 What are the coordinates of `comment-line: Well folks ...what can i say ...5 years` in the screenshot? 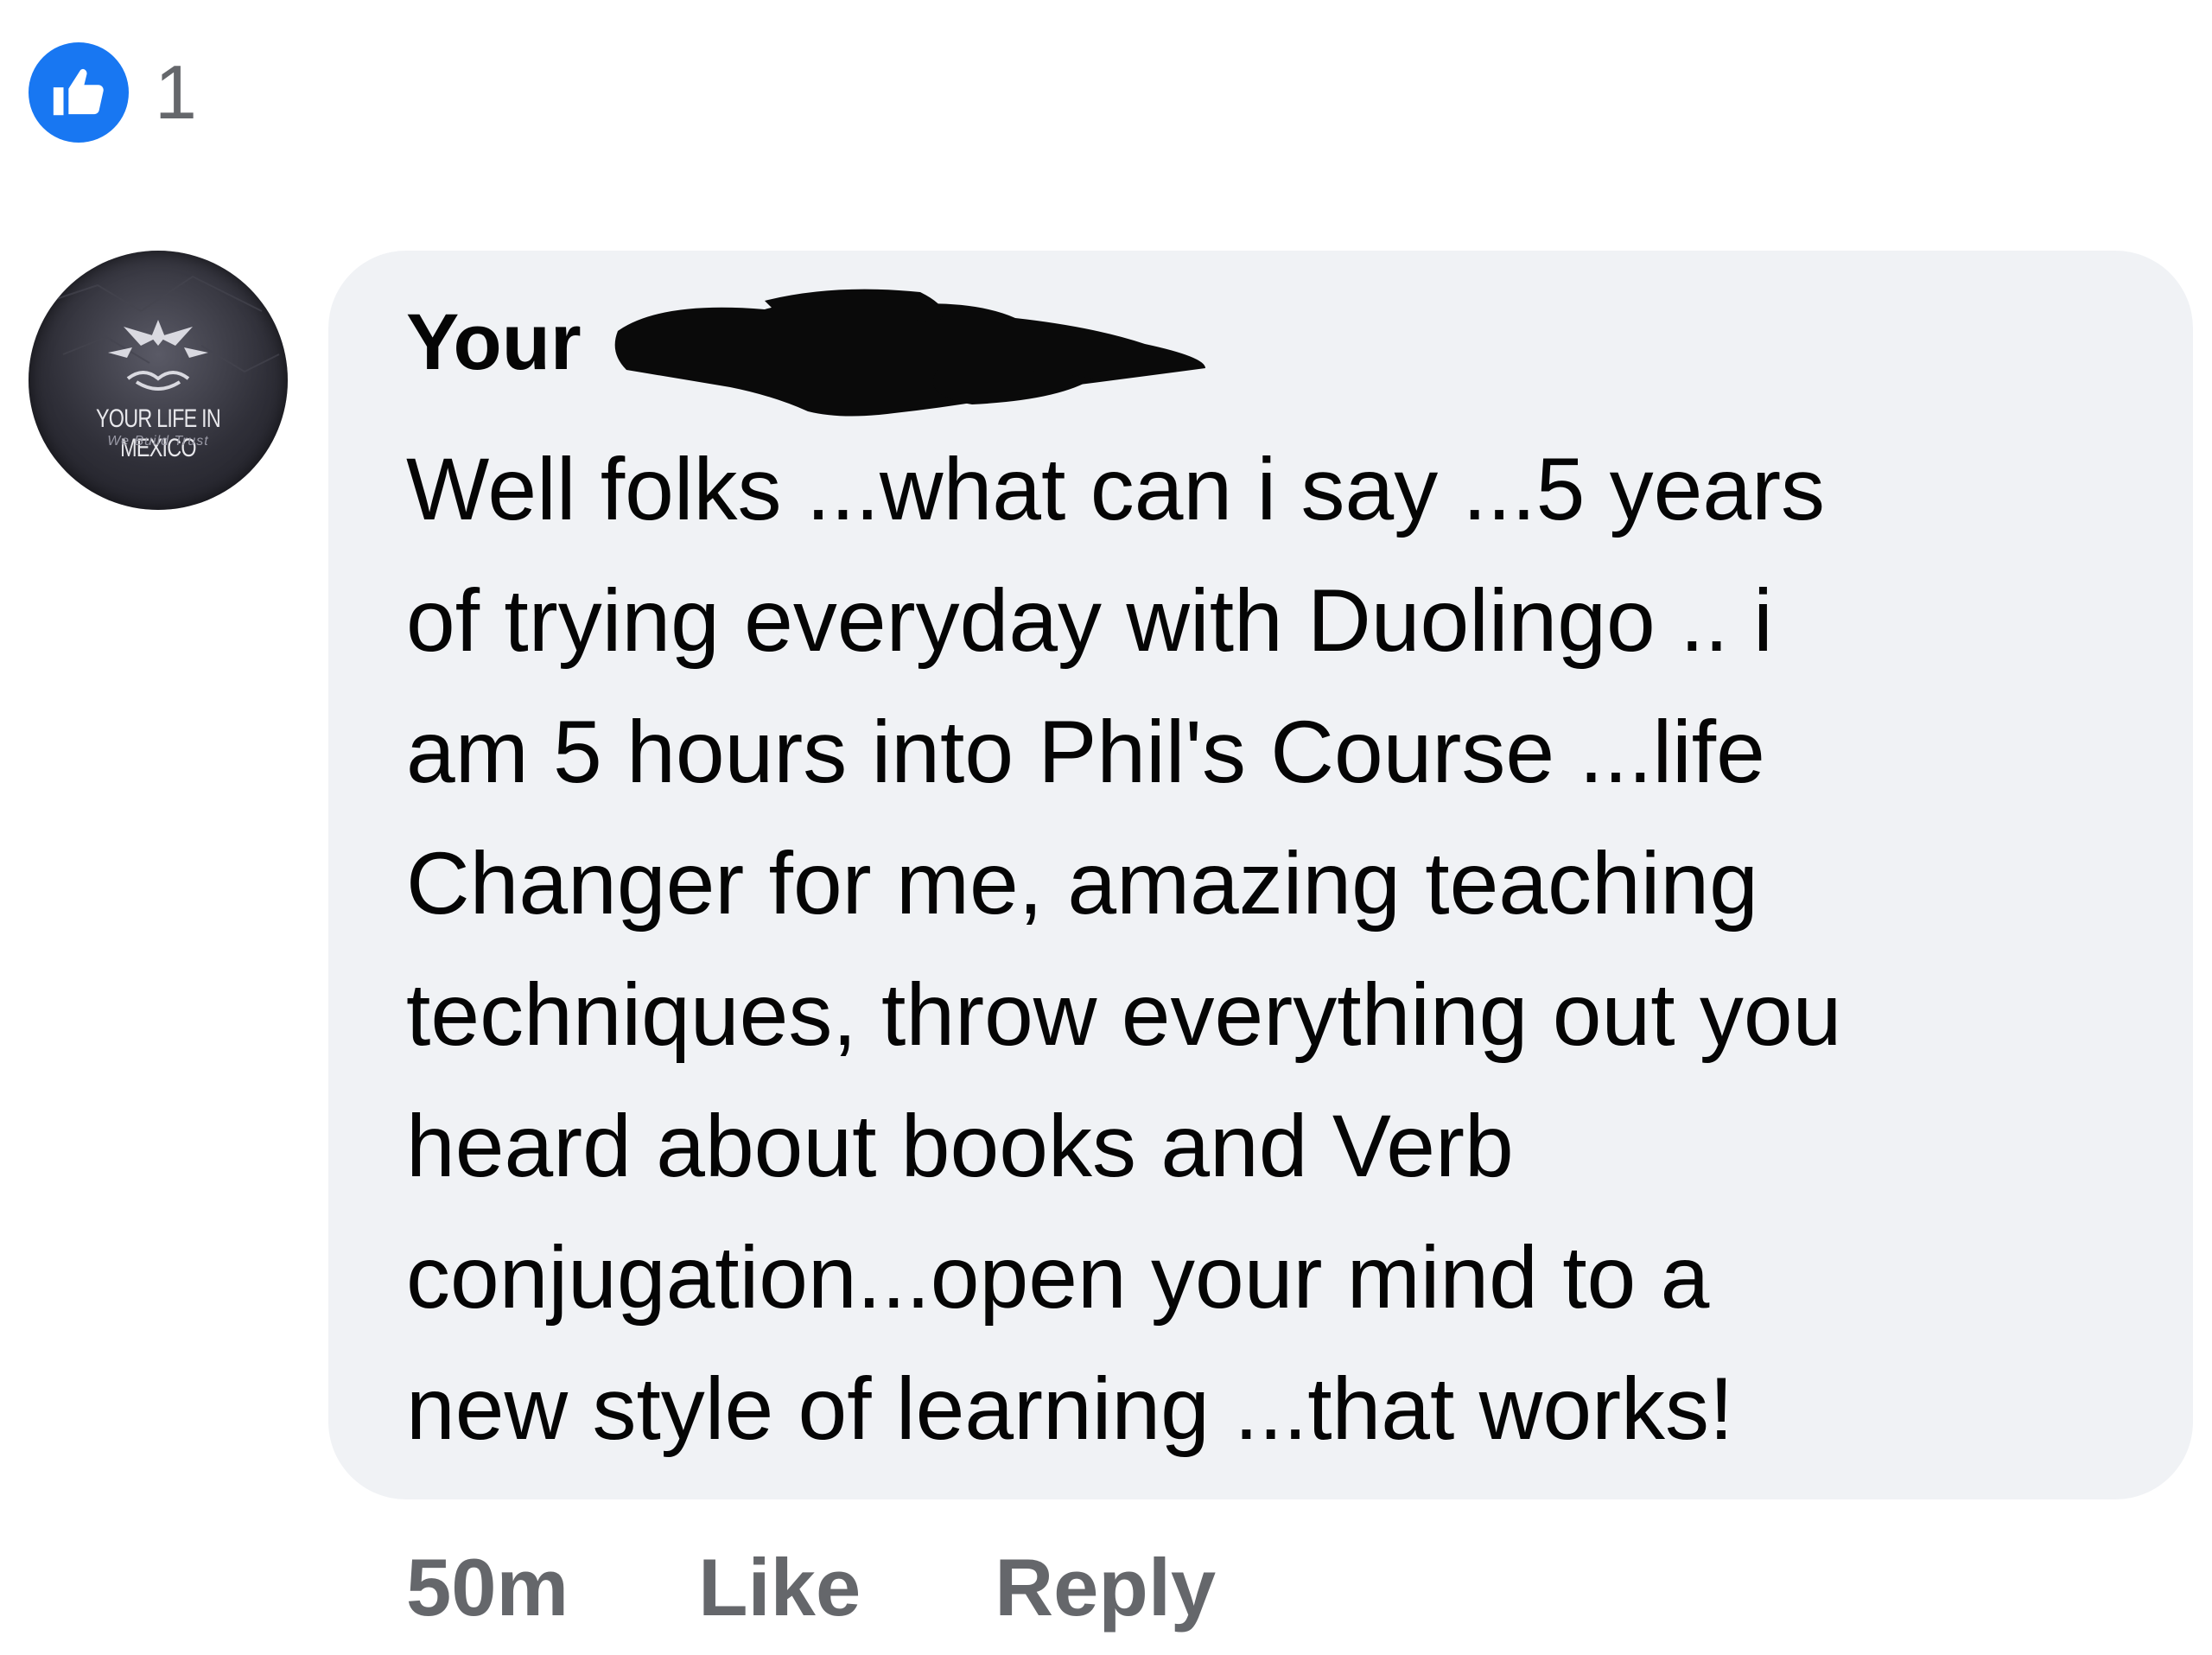 It's located at (1116, 489).